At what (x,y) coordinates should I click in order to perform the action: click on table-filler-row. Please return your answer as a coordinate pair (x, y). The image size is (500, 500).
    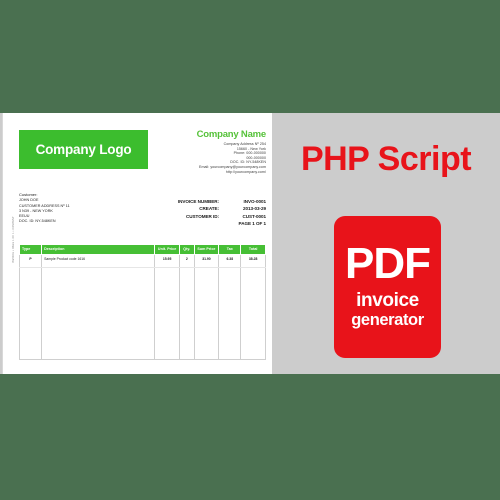
    Looking at the image, I should click on (142, 313).